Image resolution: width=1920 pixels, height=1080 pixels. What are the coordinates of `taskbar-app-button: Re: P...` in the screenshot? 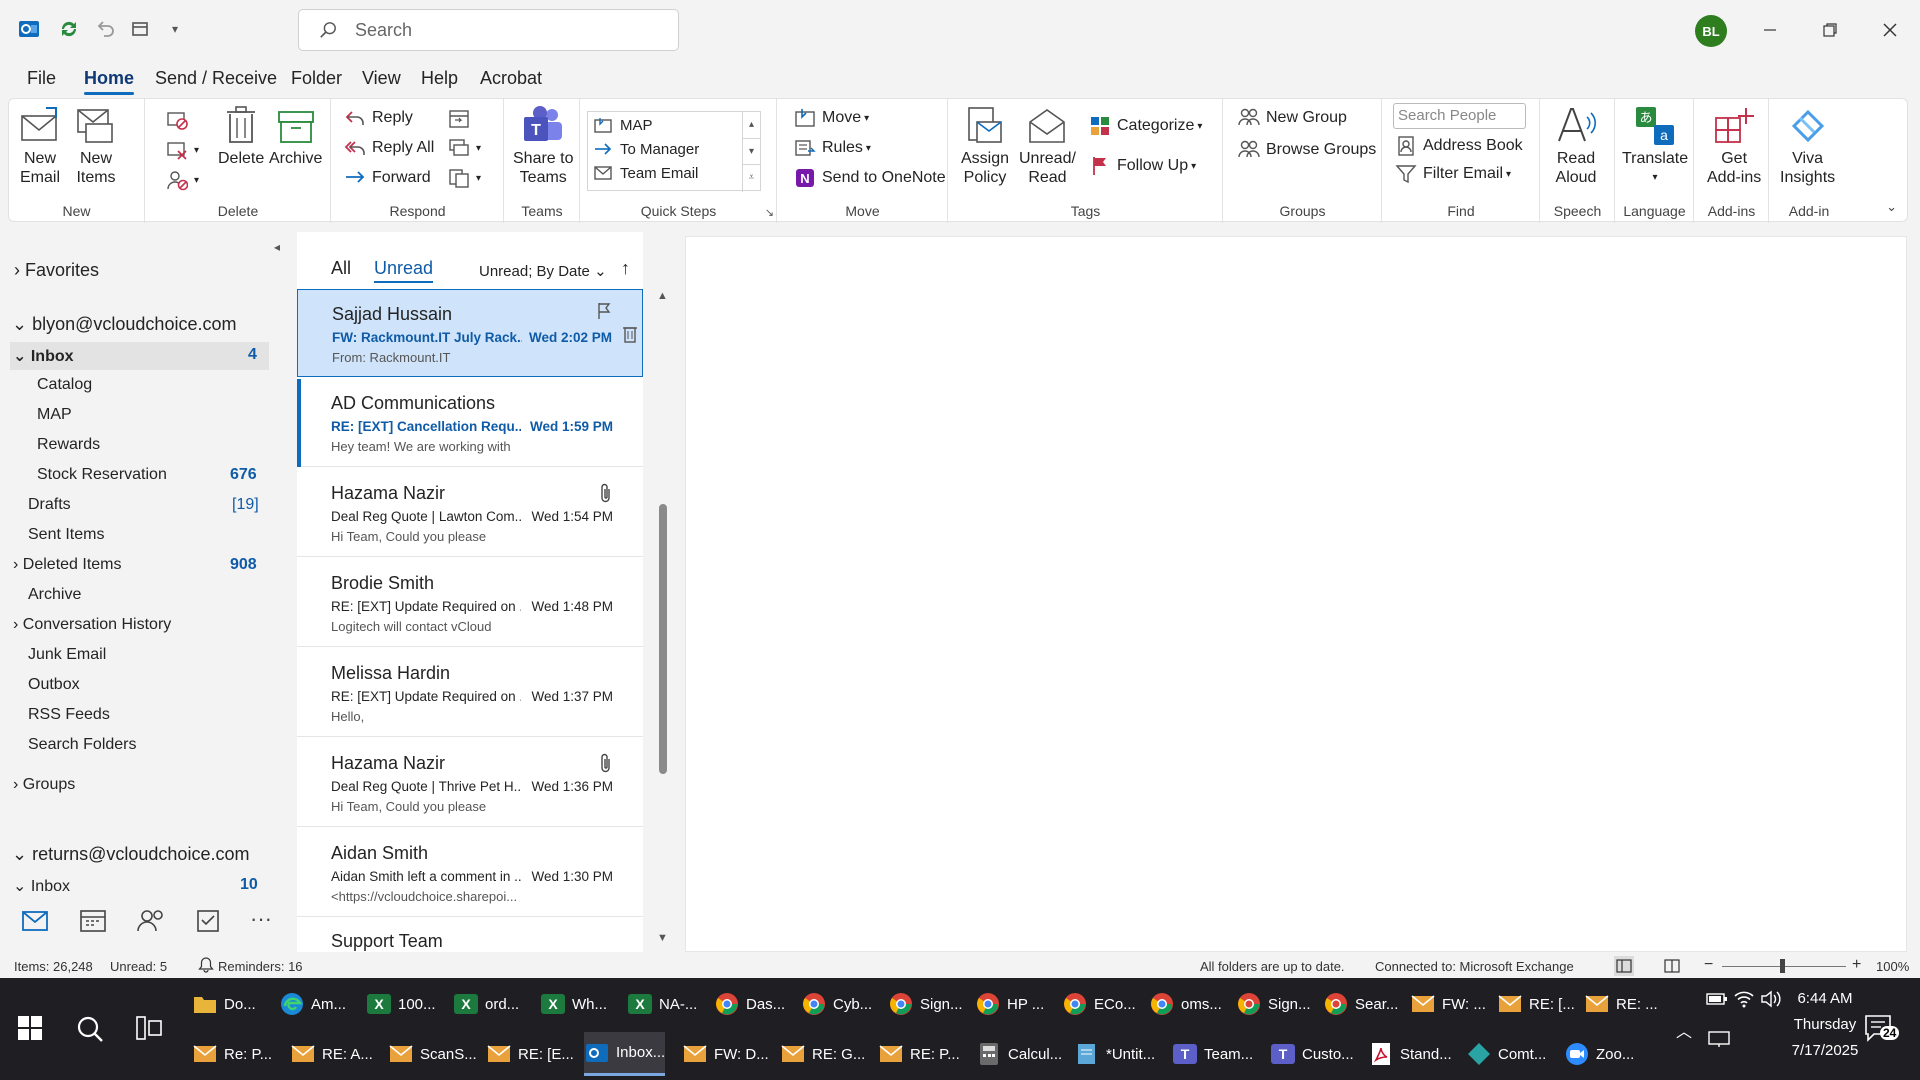 It's located at (232, 1054).